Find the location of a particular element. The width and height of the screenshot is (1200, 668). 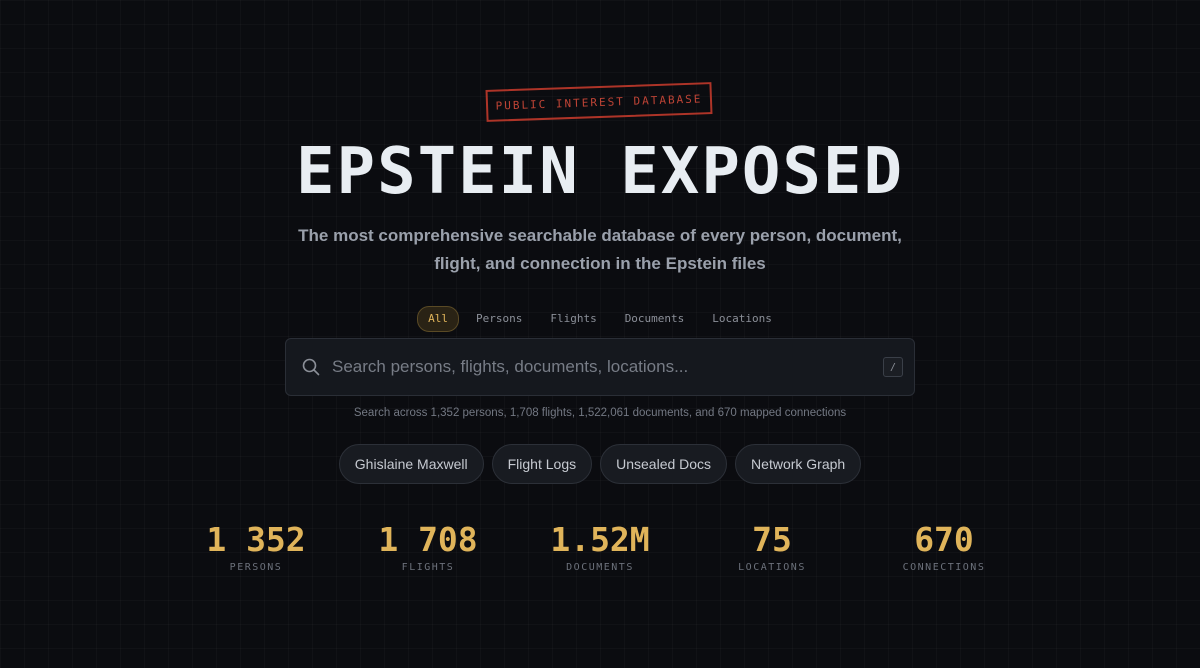

search-box: / is located at coordinates (600, 367).